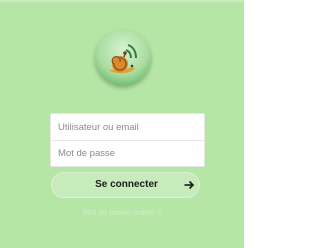 Image resolution: width=320 pixels, height=248 pixels. Describe the element at coordinates (122, 212) in the screenshot. I see `forgot-password-link: Mot de passe oublié ?` at that location.